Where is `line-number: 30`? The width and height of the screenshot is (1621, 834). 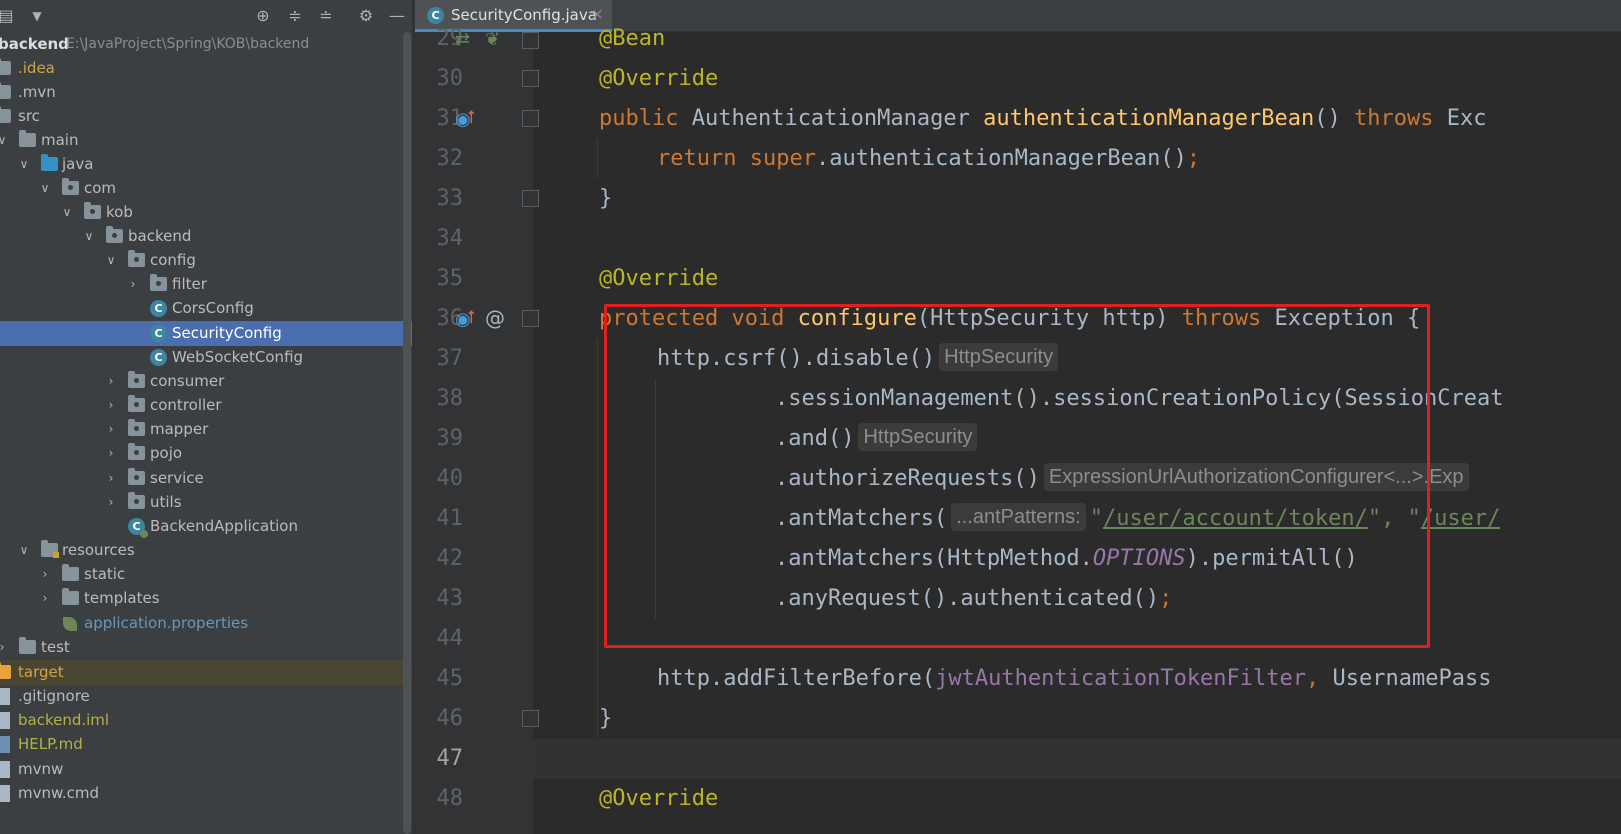 line-number: 30 is located at coordinates (450, 78).